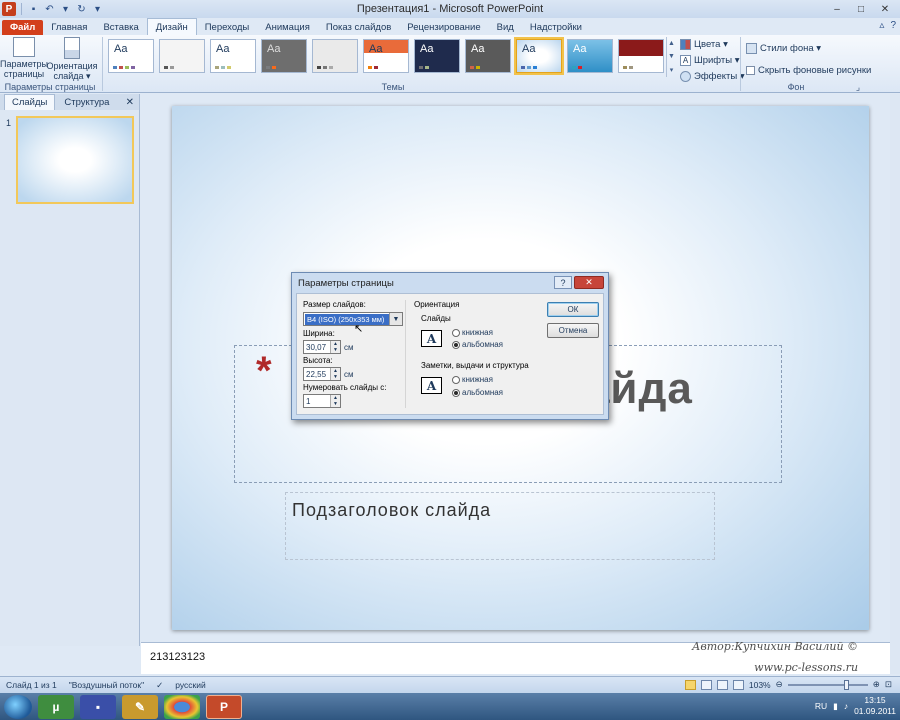 The height and width of the screenshot is (720, 900). I want to click on slide-info: Слайд 1 из 1, so click(31, 685).